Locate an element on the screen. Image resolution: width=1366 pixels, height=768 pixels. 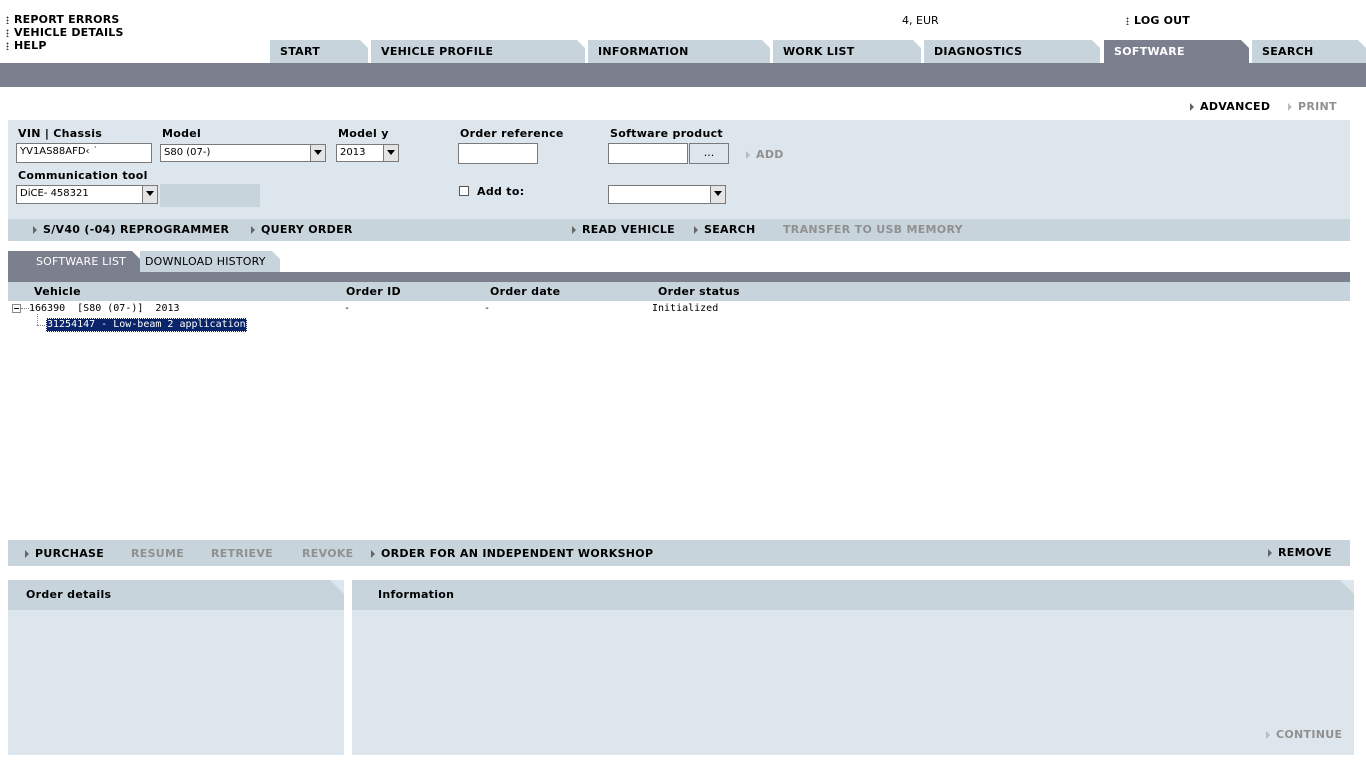
table-row-order-date: - is located at coordinates (487, 308).